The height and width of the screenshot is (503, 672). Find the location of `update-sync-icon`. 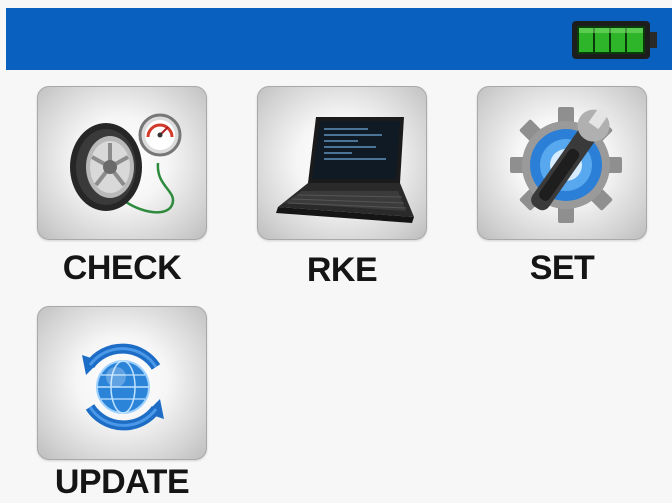

update-sync-icon is located at coordinates (123, 387).